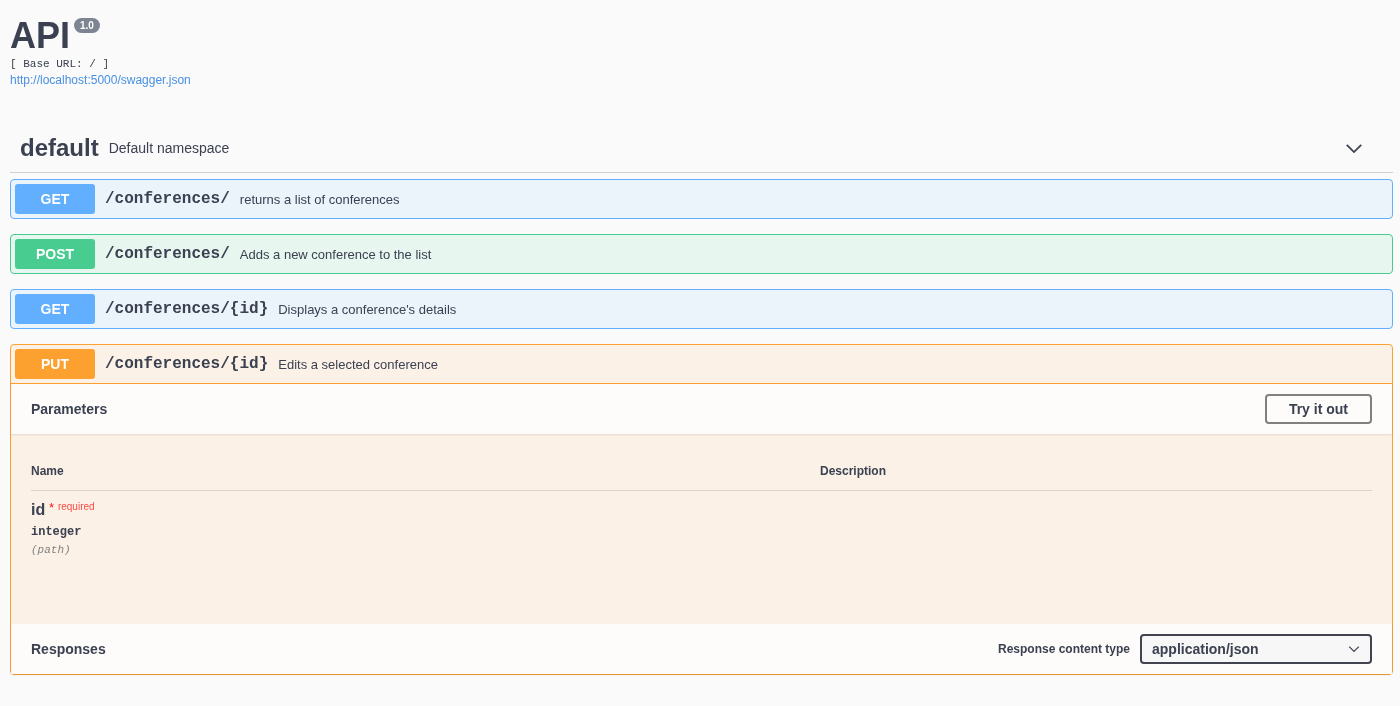 Image resolution: width=1400 pixels, height=706 pixels. Describe the element at coordinates (1063, 649) in the screenshot. I see `content-type-label: Response content type` at that location.